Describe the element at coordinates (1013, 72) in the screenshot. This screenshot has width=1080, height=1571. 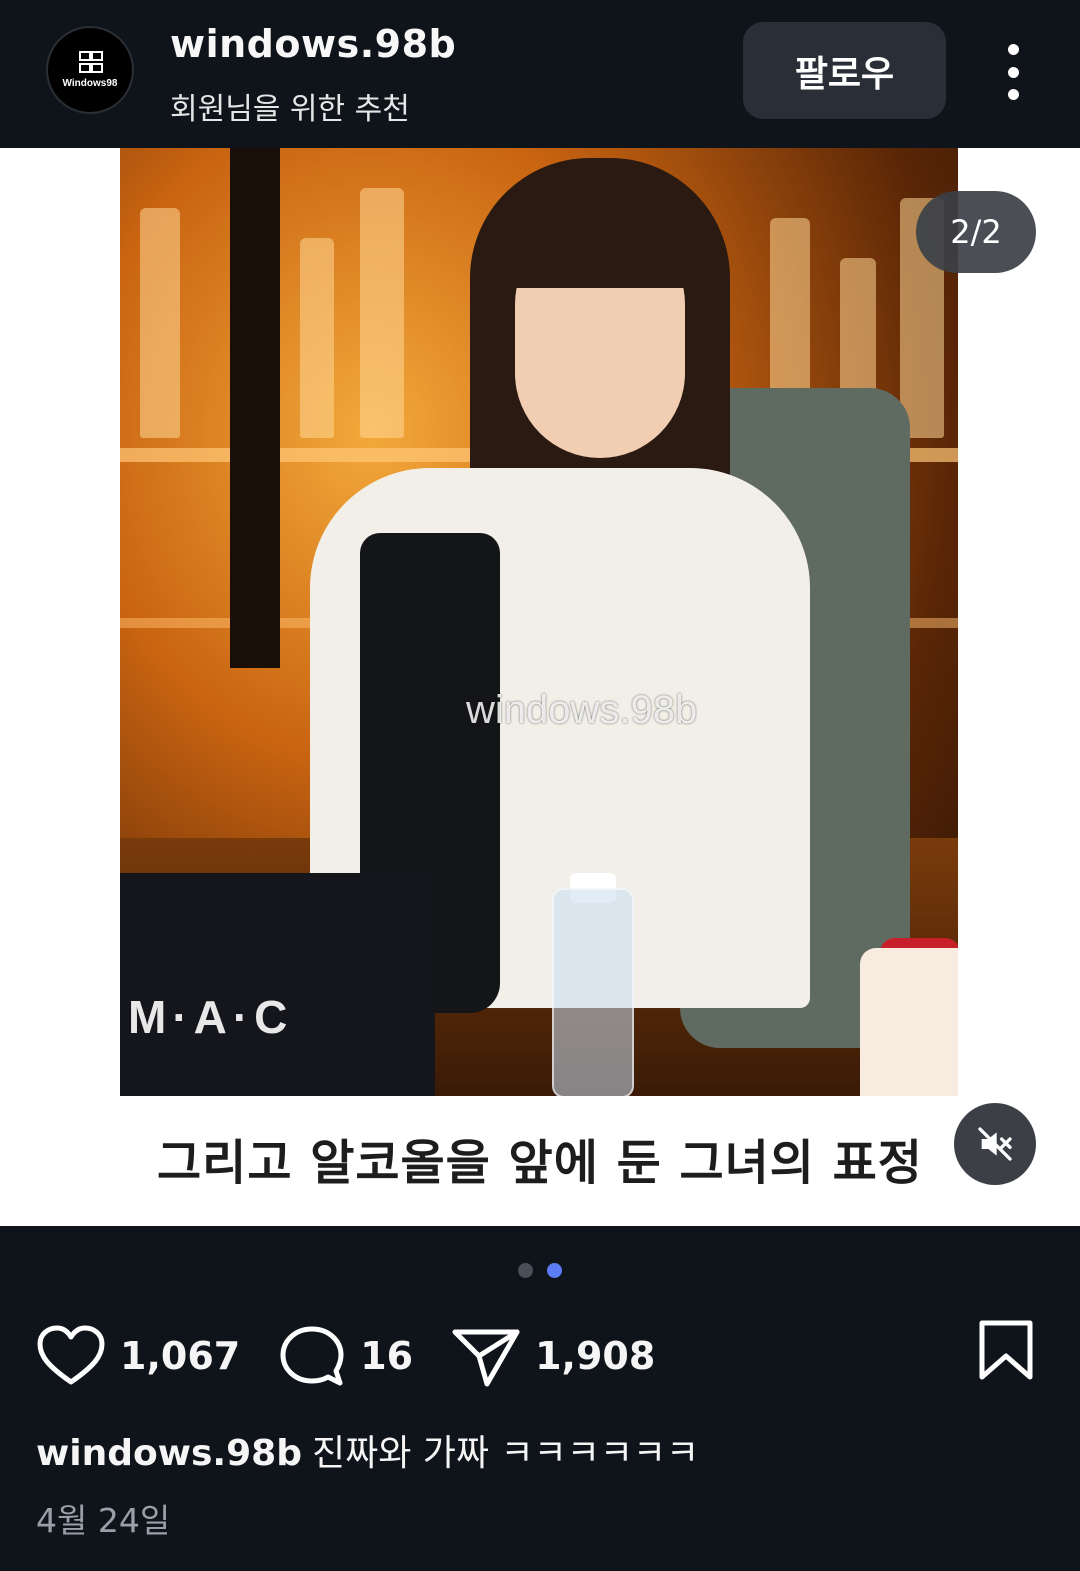
I see `more-vertical-icon` at that location.